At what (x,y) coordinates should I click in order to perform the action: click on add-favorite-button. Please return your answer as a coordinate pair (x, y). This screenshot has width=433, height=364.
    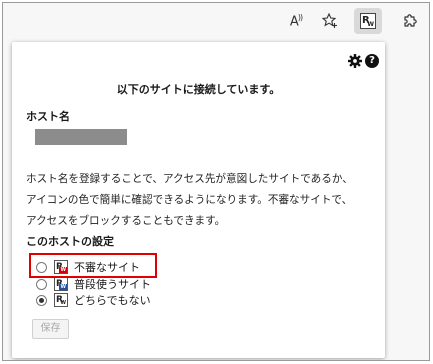
    Looking at the image, I should click on (330, 21).